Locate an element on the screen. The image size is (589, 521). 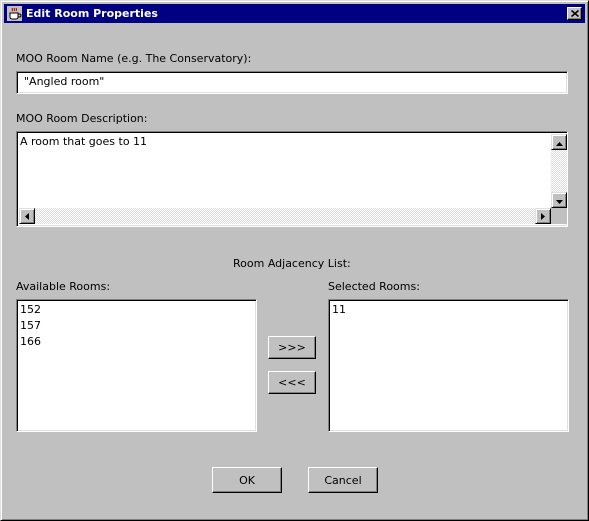
arrow-down-icon is located at coordinates (559, 200).